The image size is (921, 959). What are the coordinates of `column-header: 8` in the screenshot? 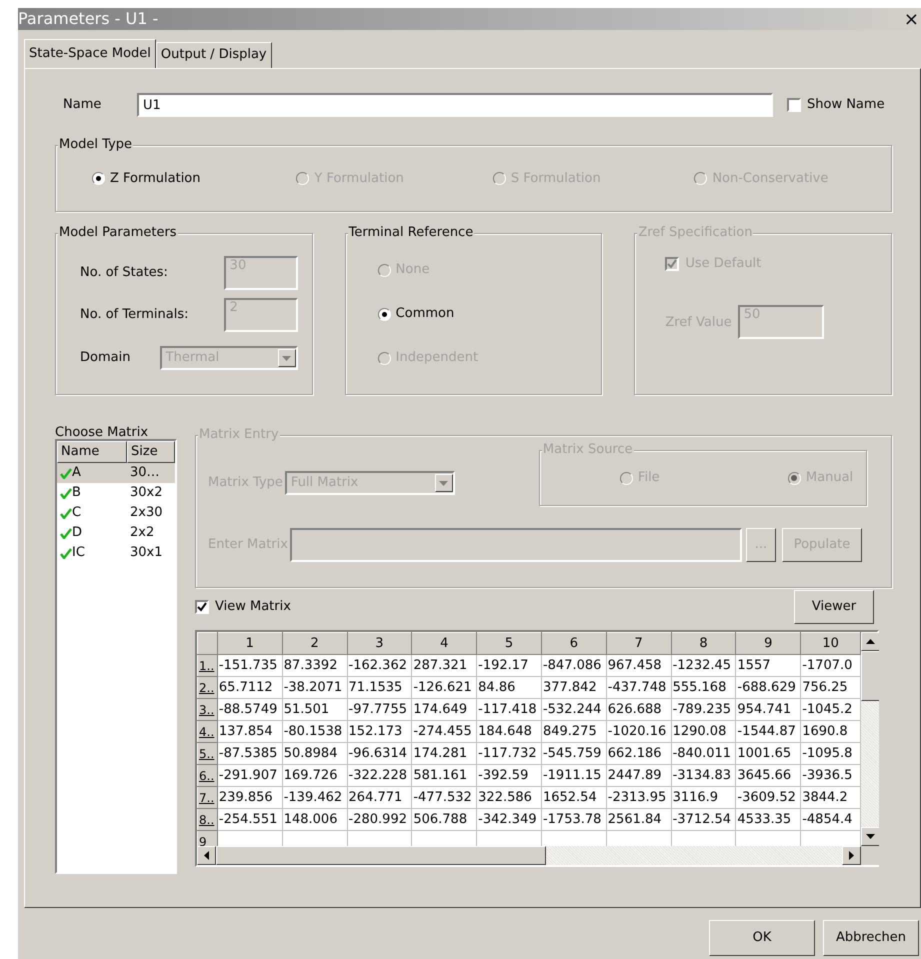 It's located at (703, 643).